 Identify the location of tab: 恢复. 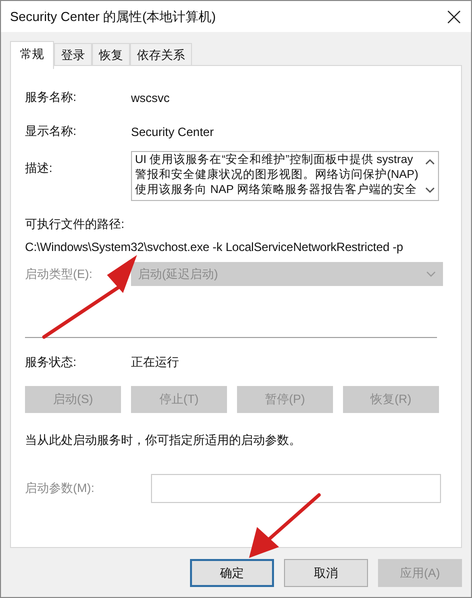
(111, 54).